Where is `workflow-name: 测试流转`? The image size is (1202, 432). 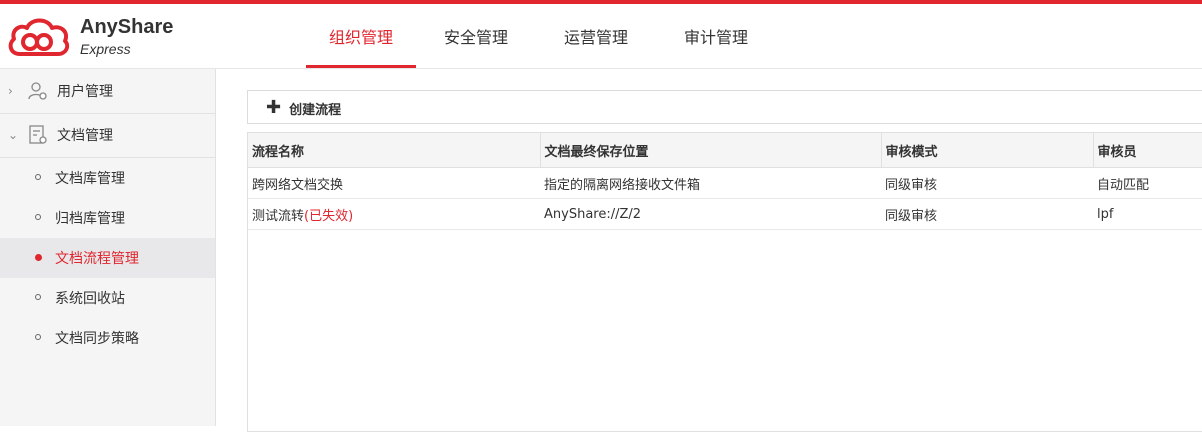
workflow-name: 测试流转 is located at coordinates (278, 216).